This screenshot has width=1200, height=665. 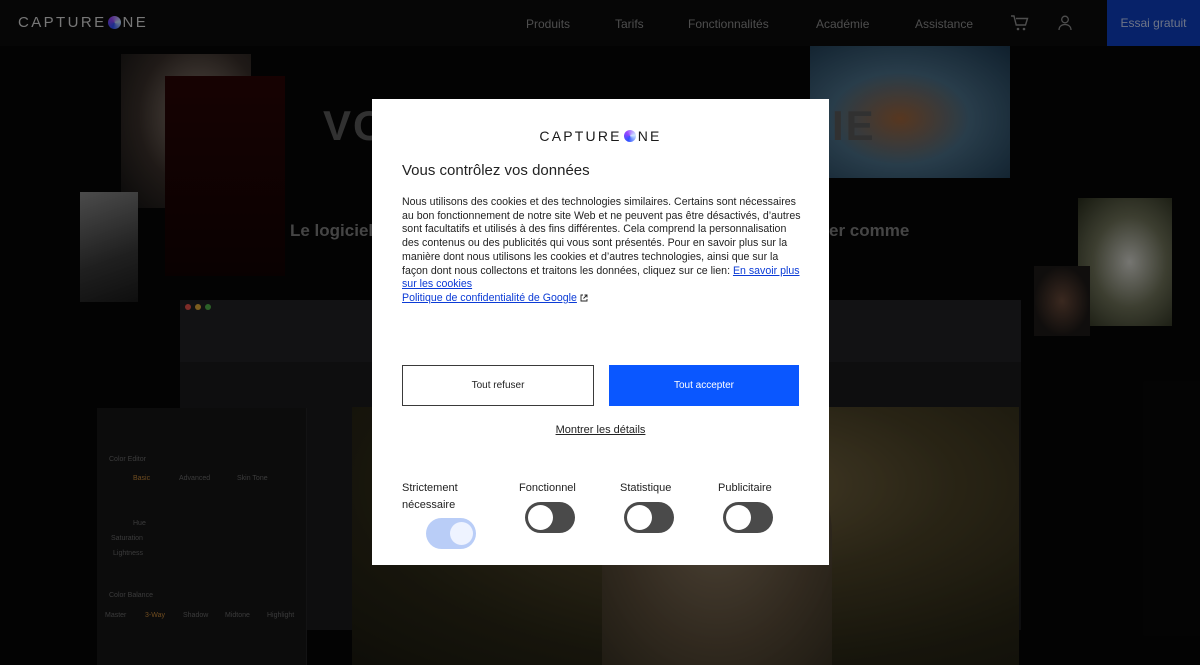 I want to click on toggle-statistics, so click(x=649, y=517).